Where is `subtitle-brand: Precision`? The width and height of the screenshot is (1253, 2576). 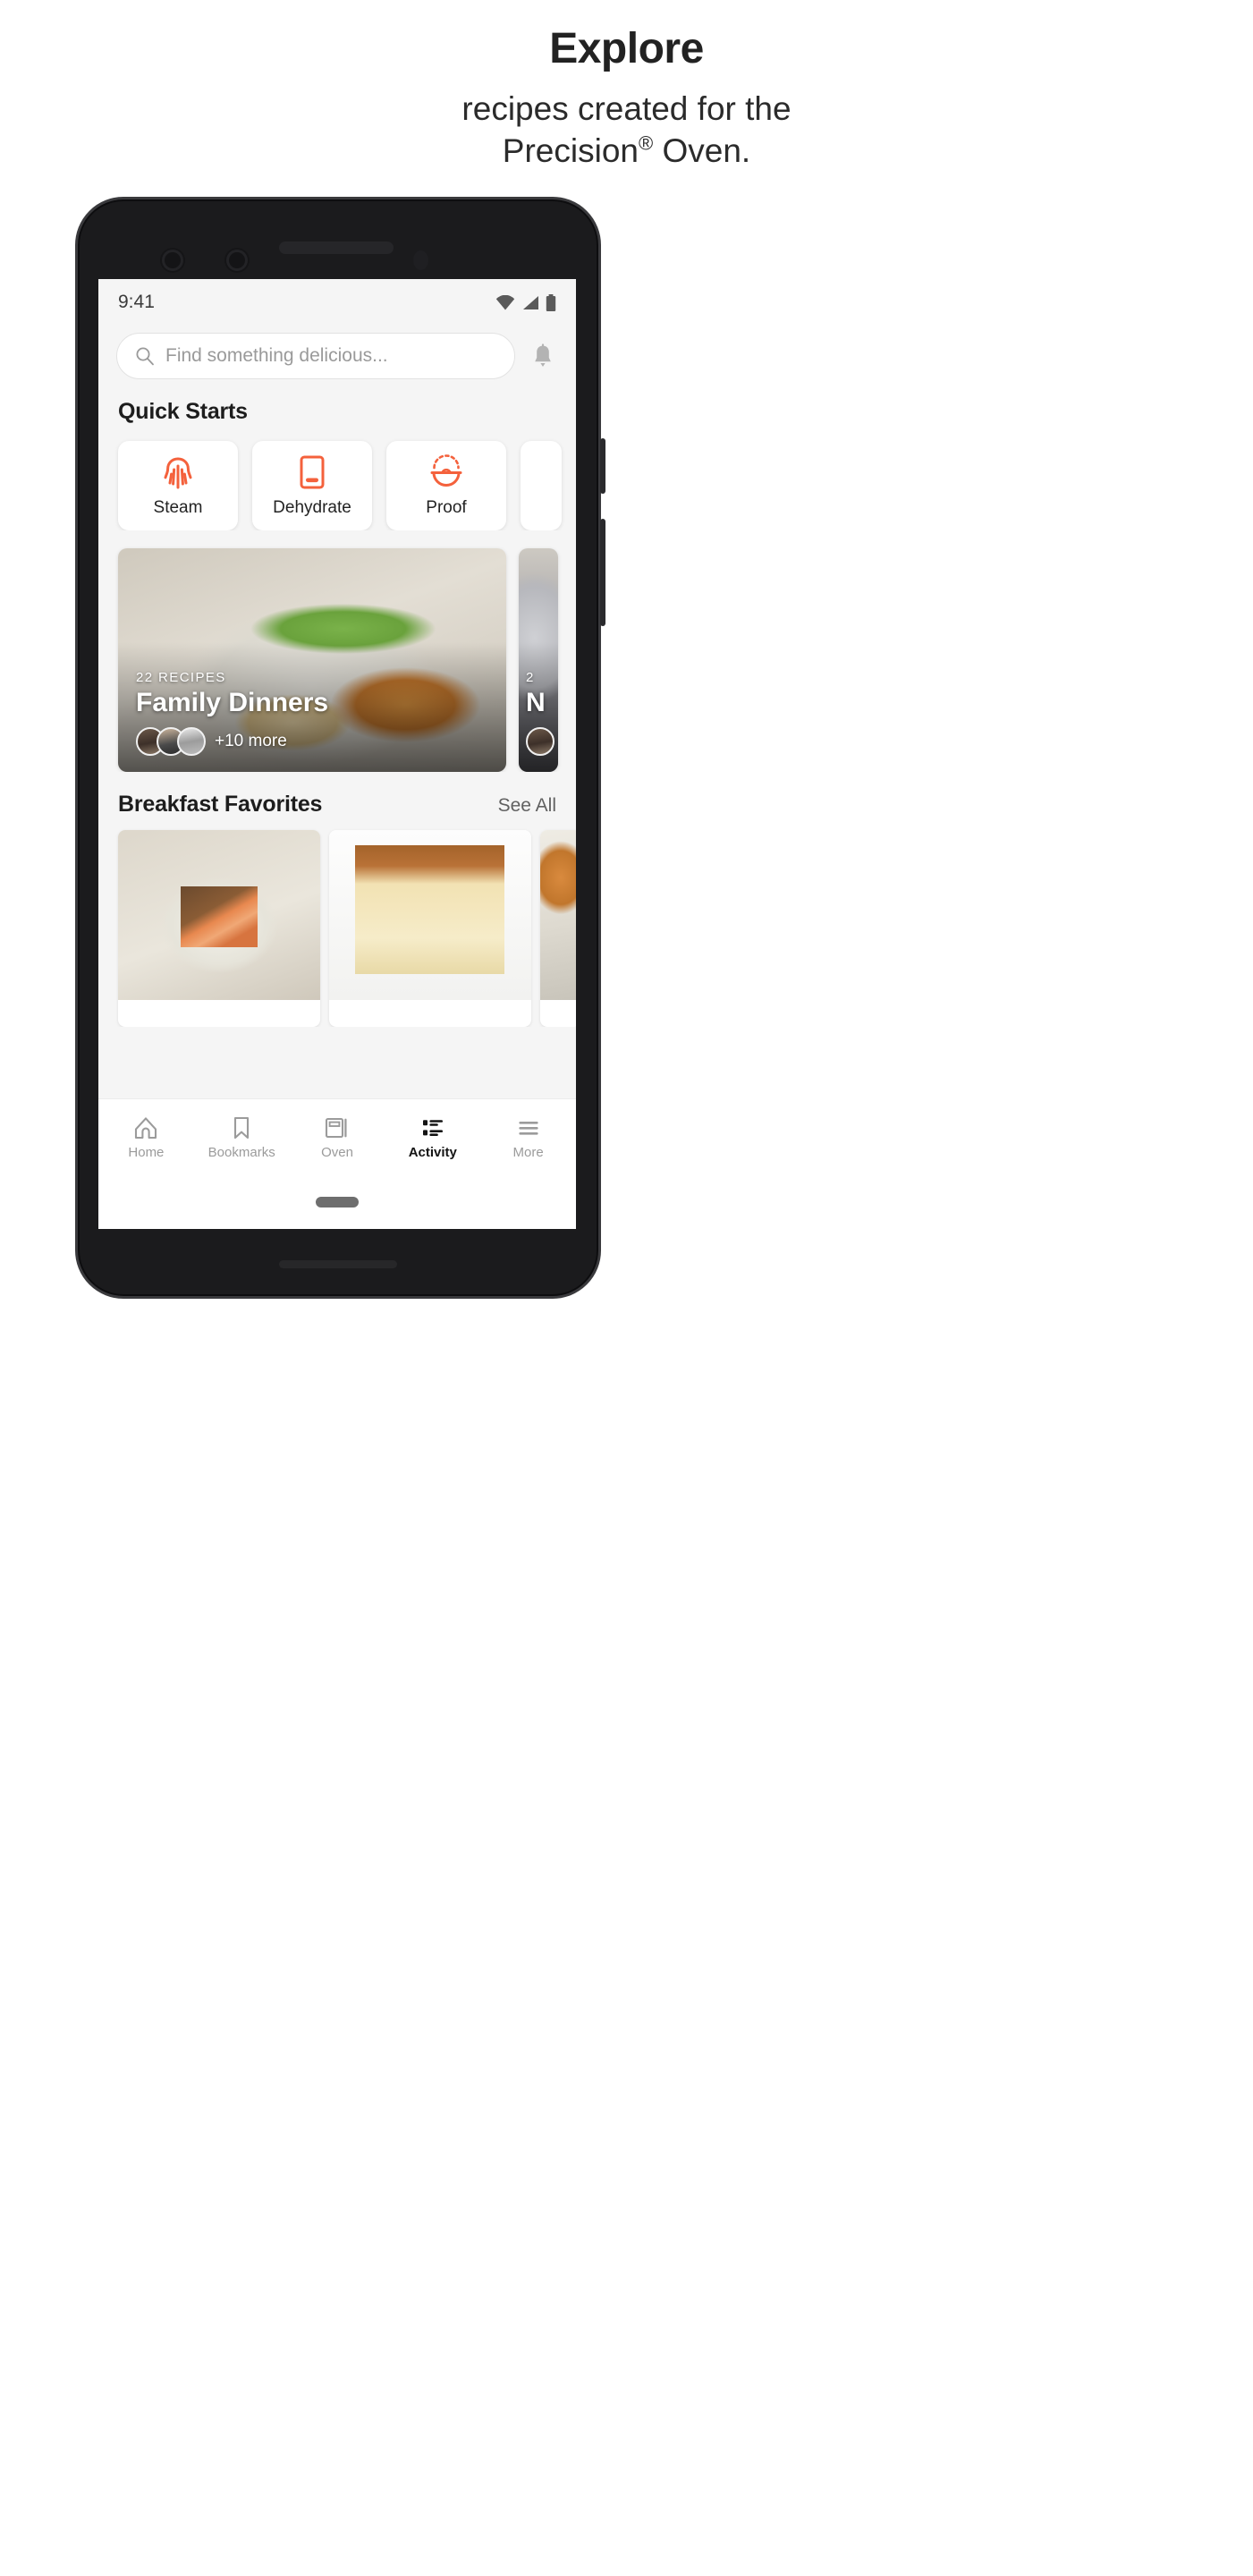
subtitle-brand: Precision is located at coordinates (570, 151).